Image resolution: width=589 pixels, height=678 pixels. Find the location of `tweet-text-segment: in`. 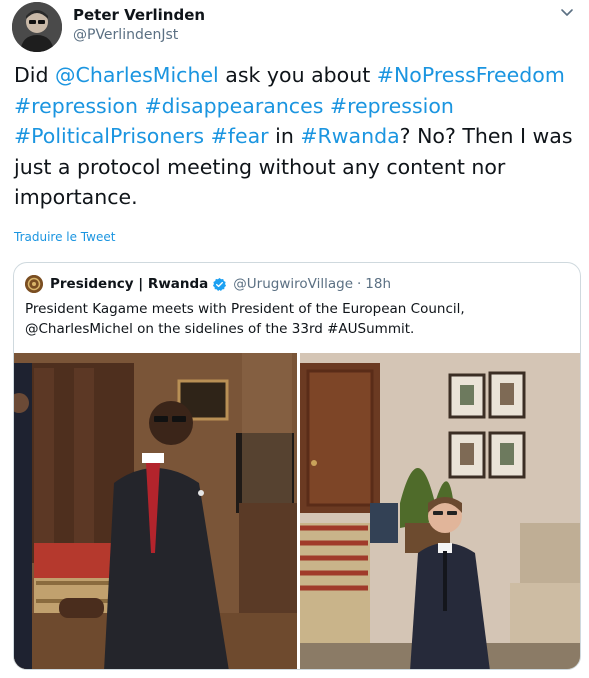

tweet-text-segment: in is located at coordinates (284, 136).